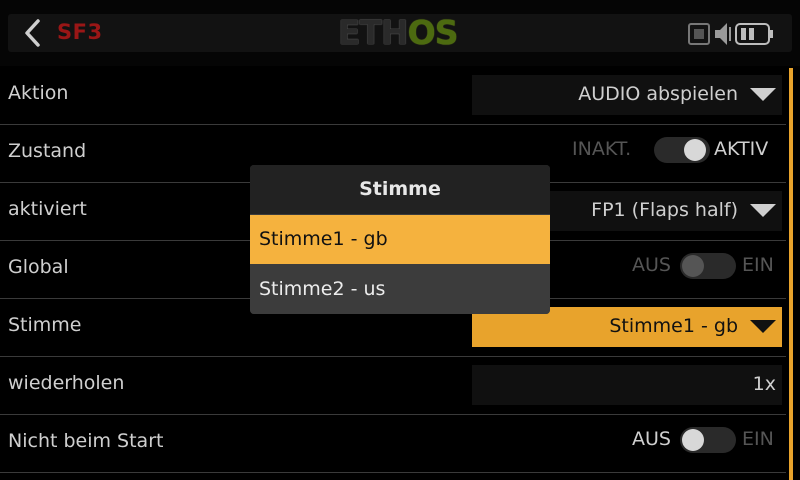 This screenshot has width=800, height=480. I want to click on row-wiederholen: wiederholen 1x, so click(393, 385).